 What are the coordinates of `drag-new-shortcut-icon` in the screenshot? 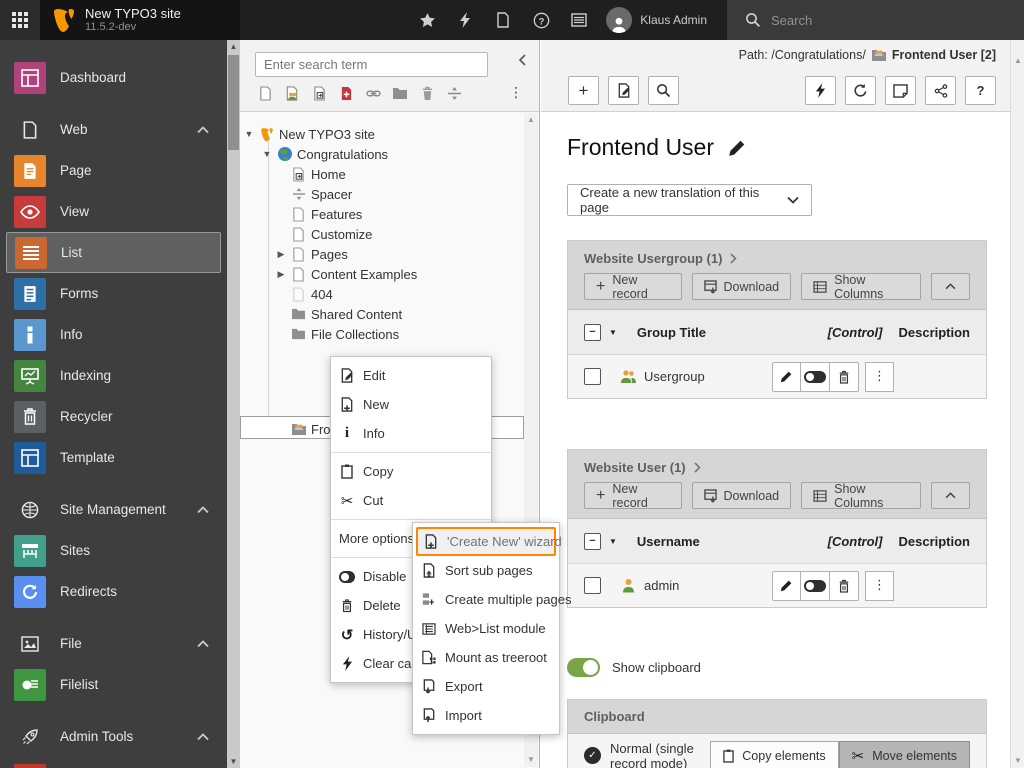 It's located at (319, 93).